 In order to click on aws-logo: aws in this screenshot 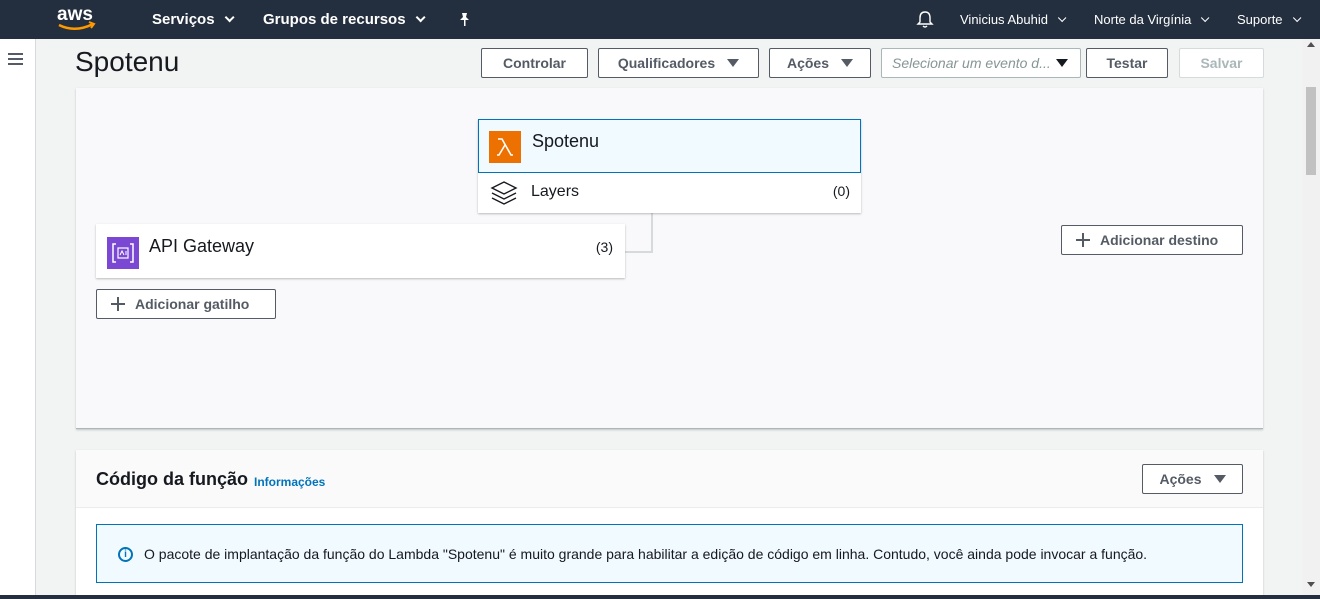, I will do `click(77, 19)`.